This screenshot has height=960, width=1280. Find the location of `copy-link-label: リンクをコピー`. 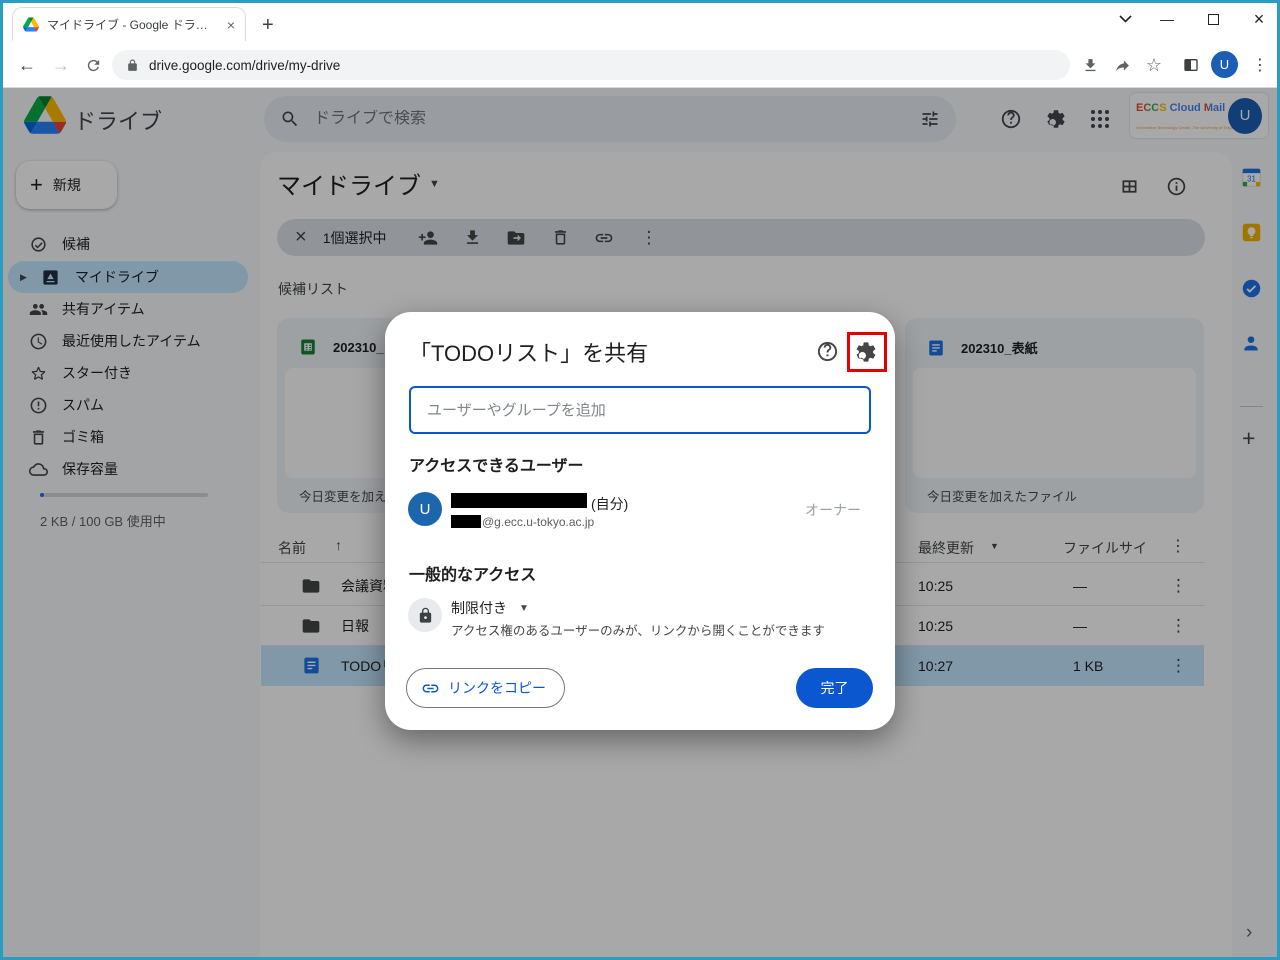

copy-link-label: リンクをコピー is located at coordinates (497, 688).